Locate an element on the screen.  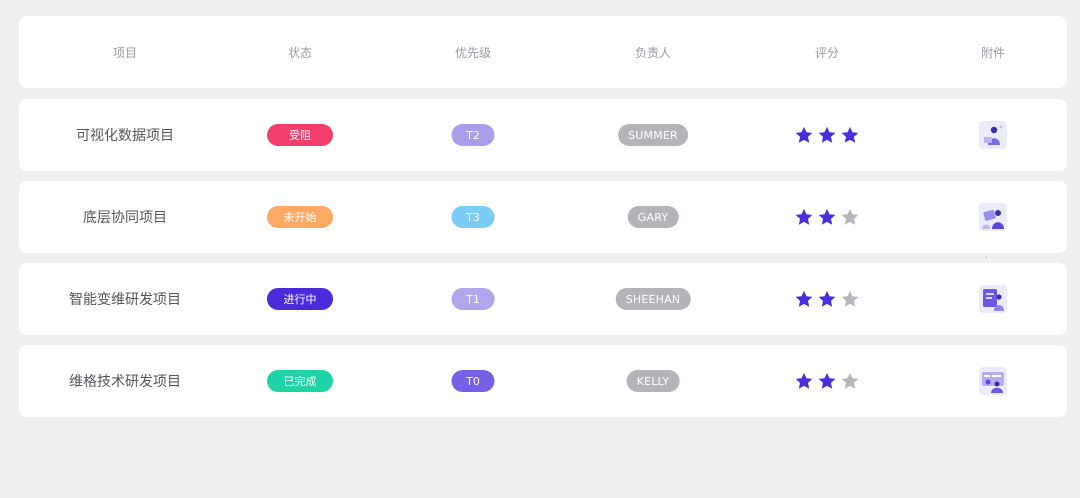
owner-badge: SHEEHAN is located at coordinates (653, 299).